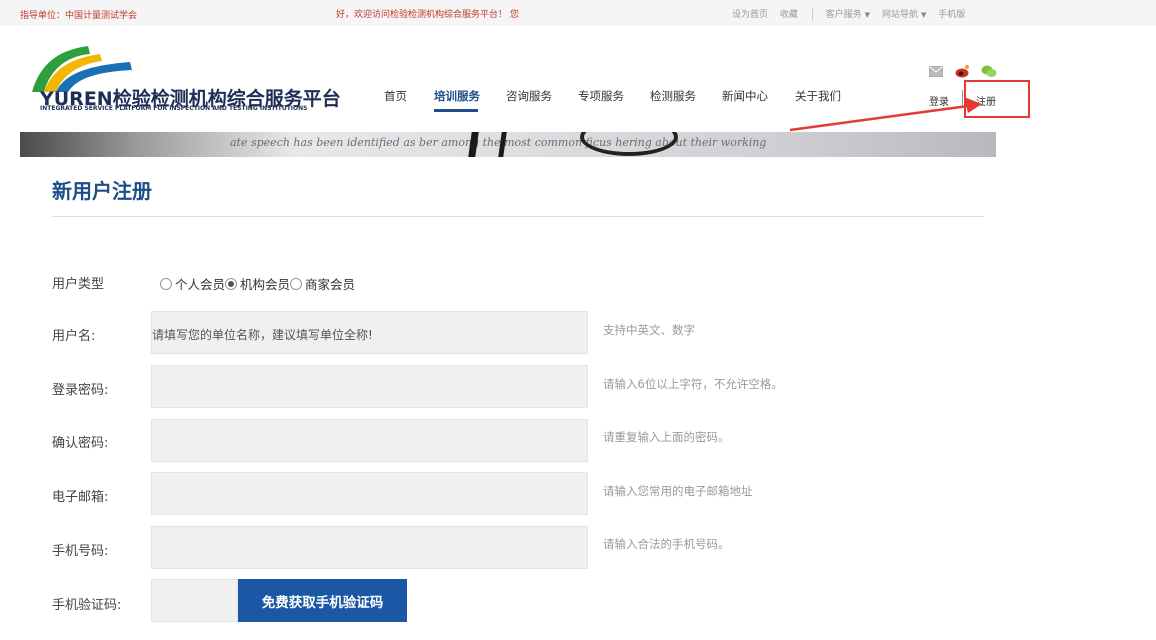  I want to click on phone-hint: 请输入合法的手机号码。, so click(666, 544).